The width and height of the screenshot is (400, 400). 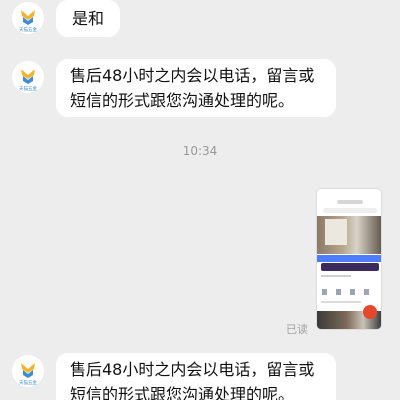 What do you see at coordinates (370, 312) in the screenshot?
I see `thumb-badge-icon` at bounding box center [370, 312].